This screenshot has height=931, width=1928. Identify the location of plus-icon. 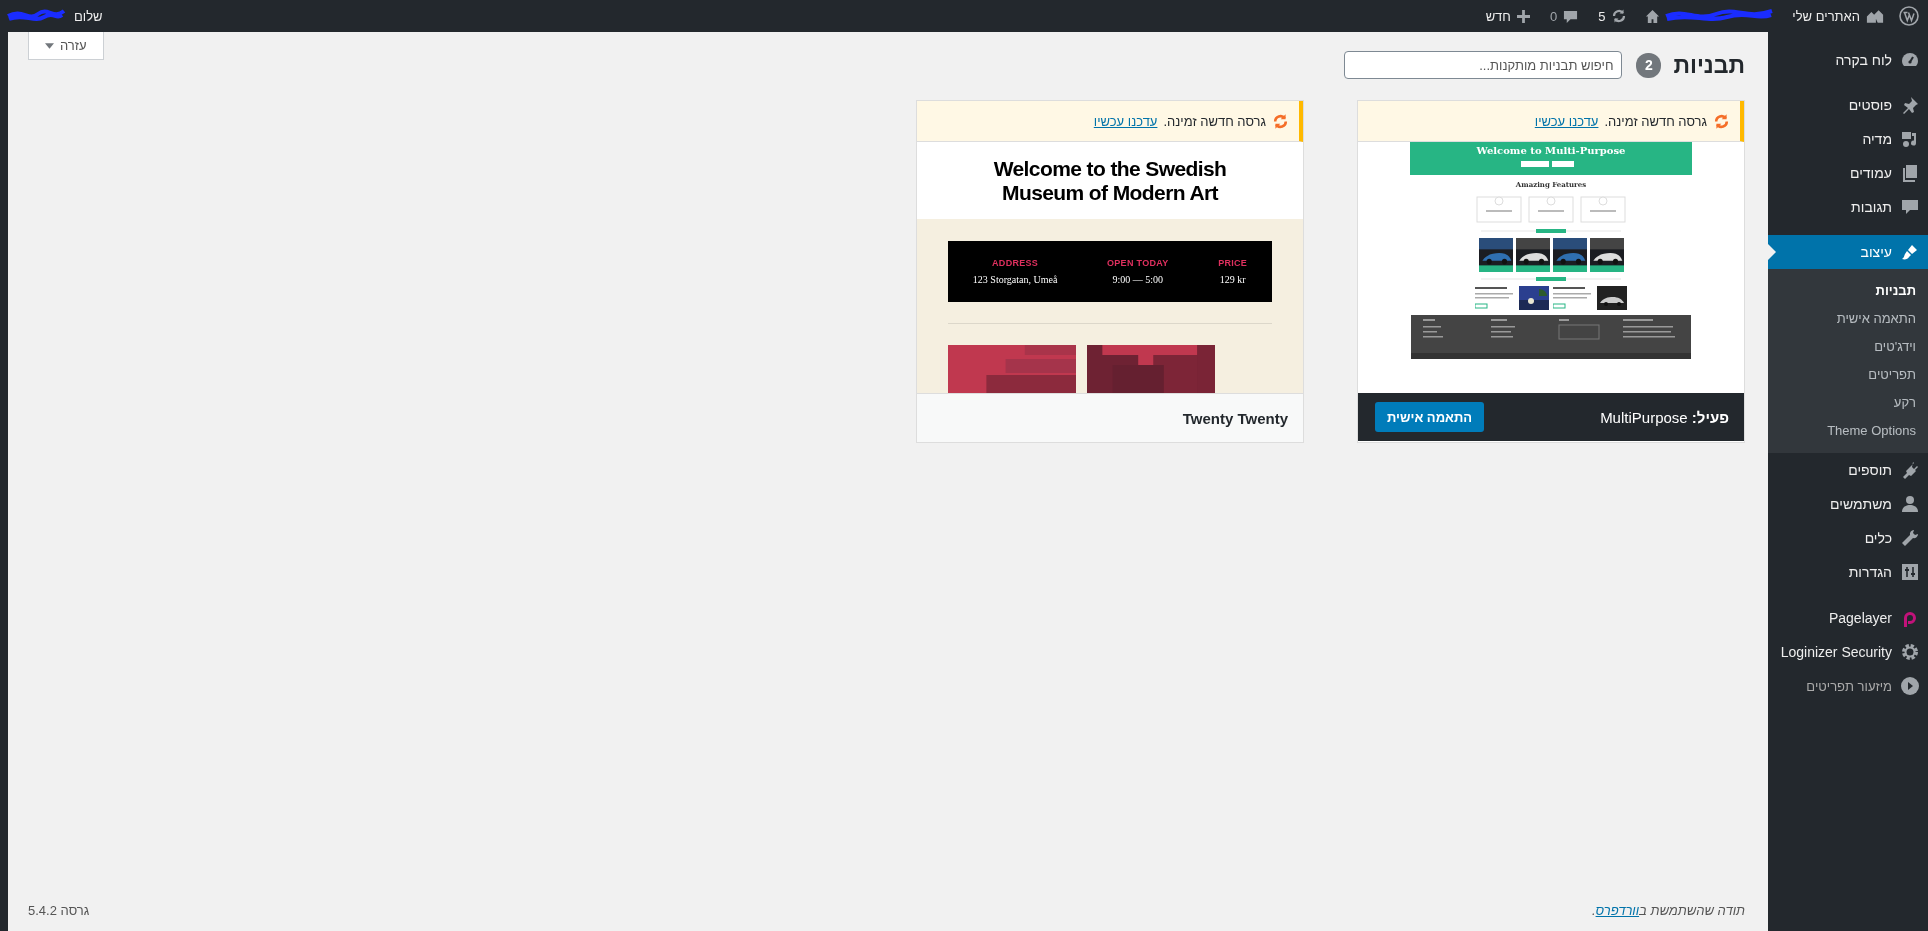
(1523, 16).